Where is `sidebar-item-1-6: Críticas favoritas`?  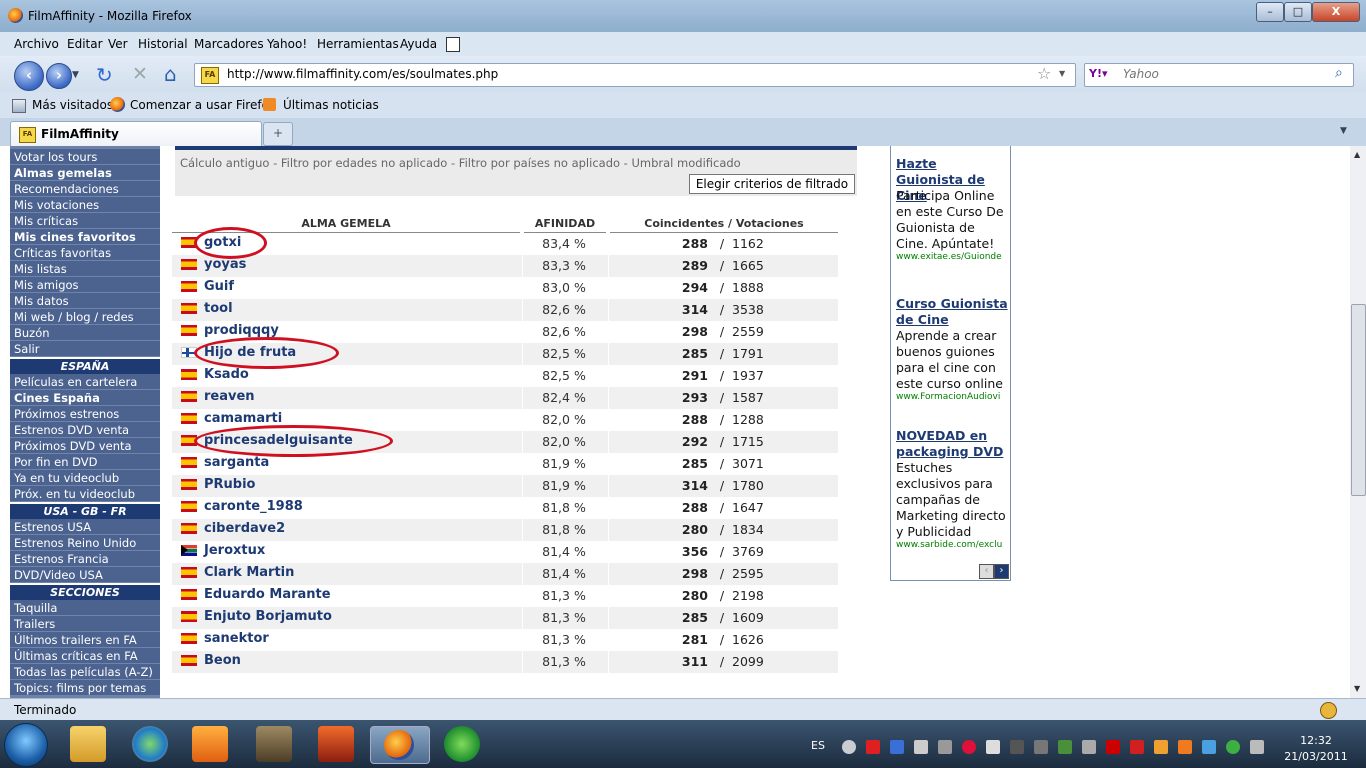
sidebar-item-1-6: Críticas favoritas is located at coordinates (85, 253).